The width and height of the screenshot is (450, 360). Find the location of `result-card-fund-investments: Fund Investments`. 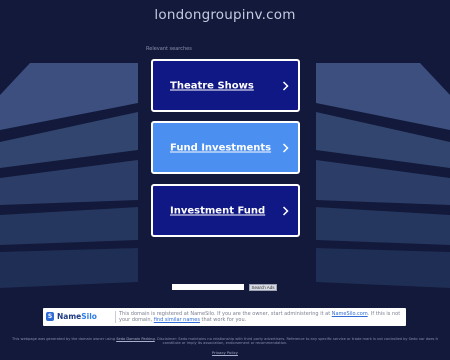

result-card-fund-investments: Fund Investments is located at coordinates (225, 147).